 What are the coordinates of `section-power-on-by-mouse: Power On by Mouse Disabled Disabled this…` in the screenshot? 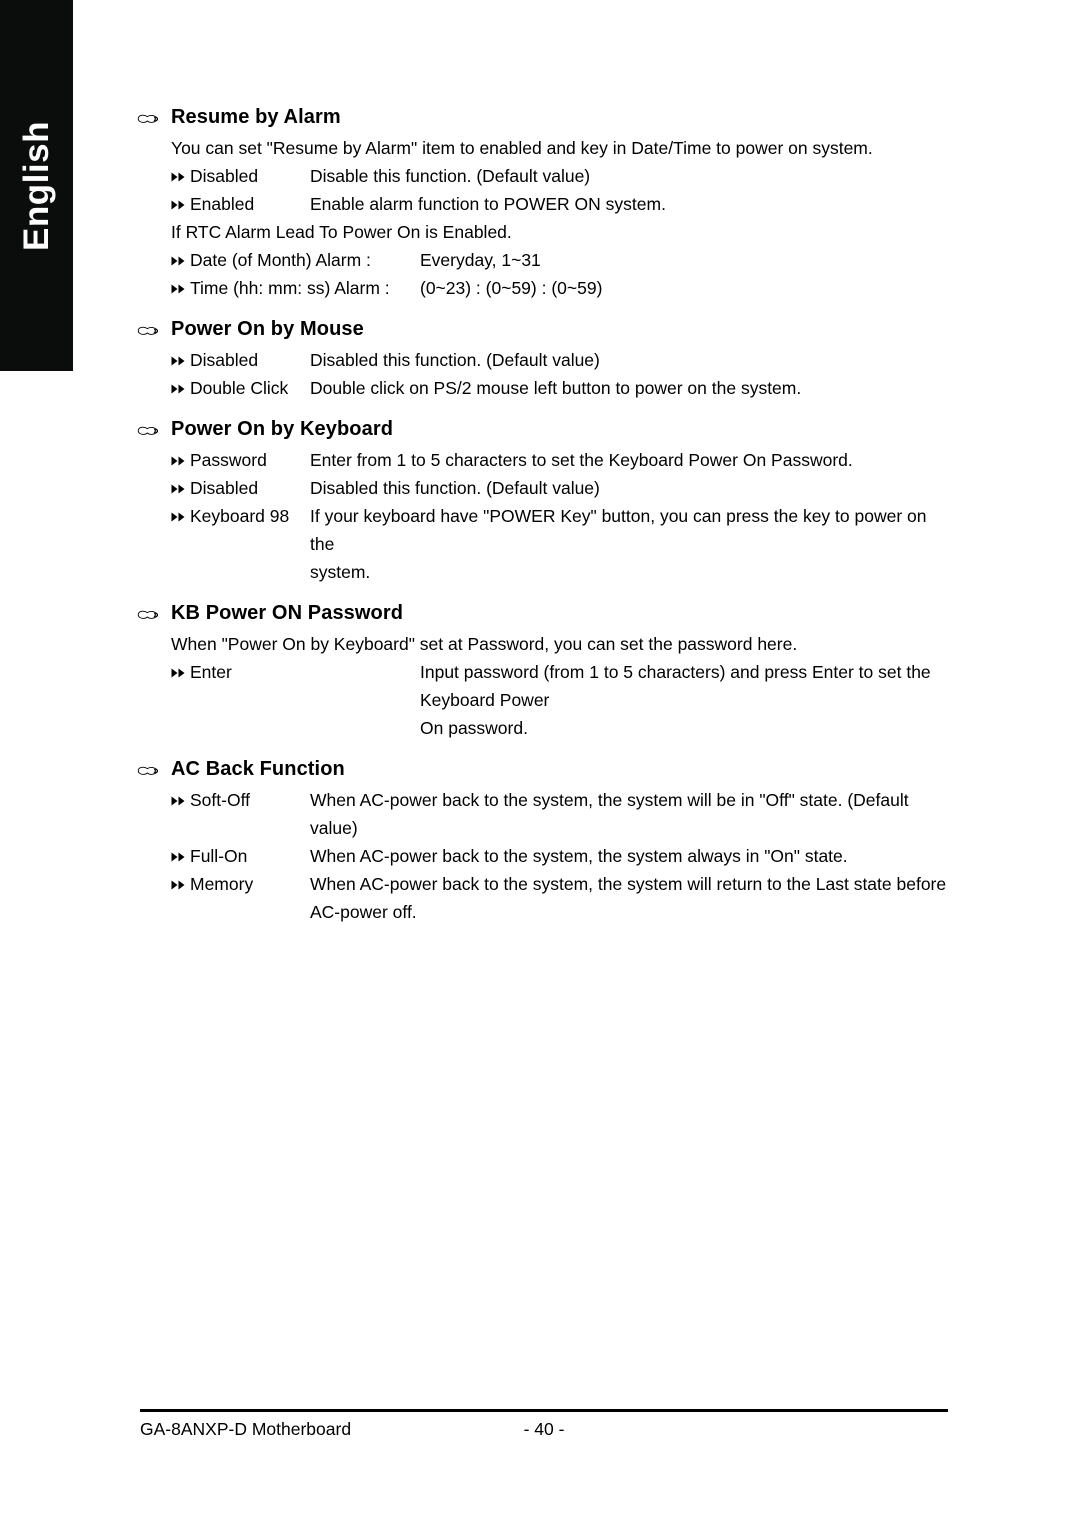 It's located at (544, 359).